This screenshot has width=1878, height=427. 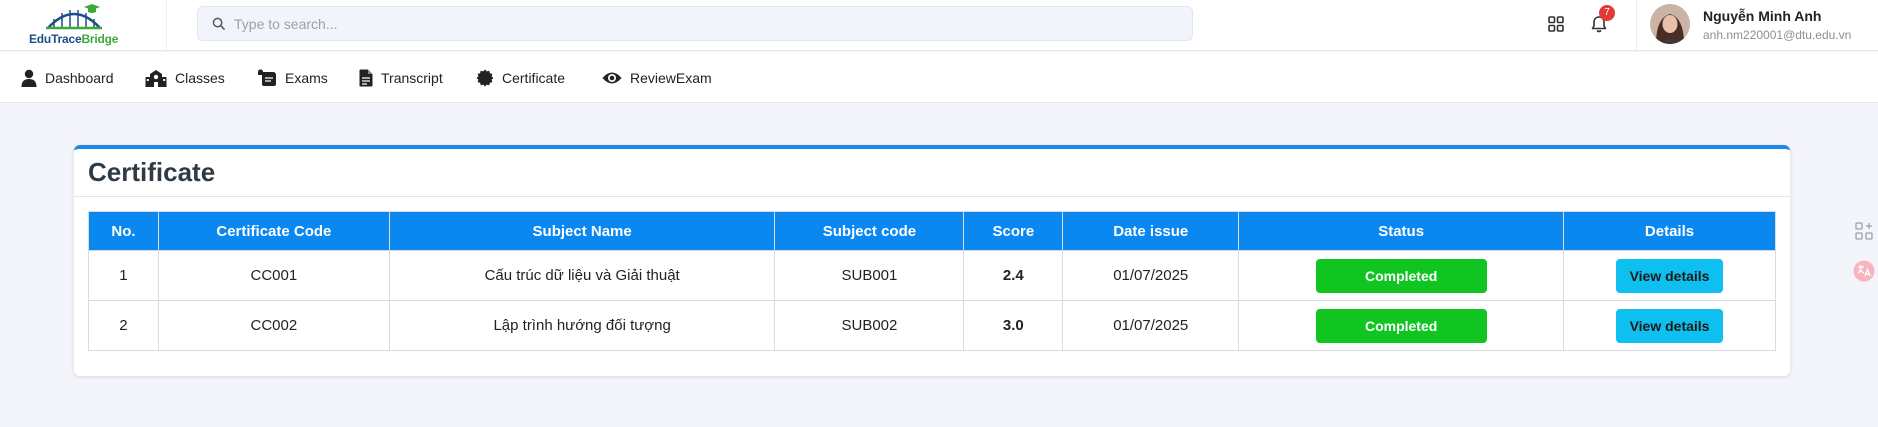 I want to click on nav-item-classes: Classes, so click(x=185, y=78).